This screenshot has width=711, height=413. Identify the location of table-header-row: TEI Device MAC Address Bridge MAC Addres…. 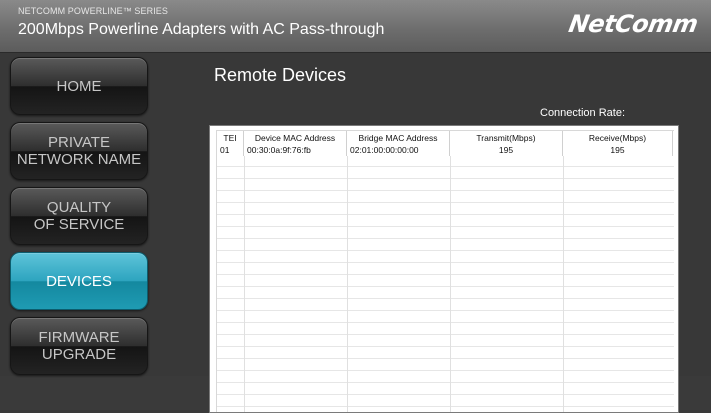
(445, 138).